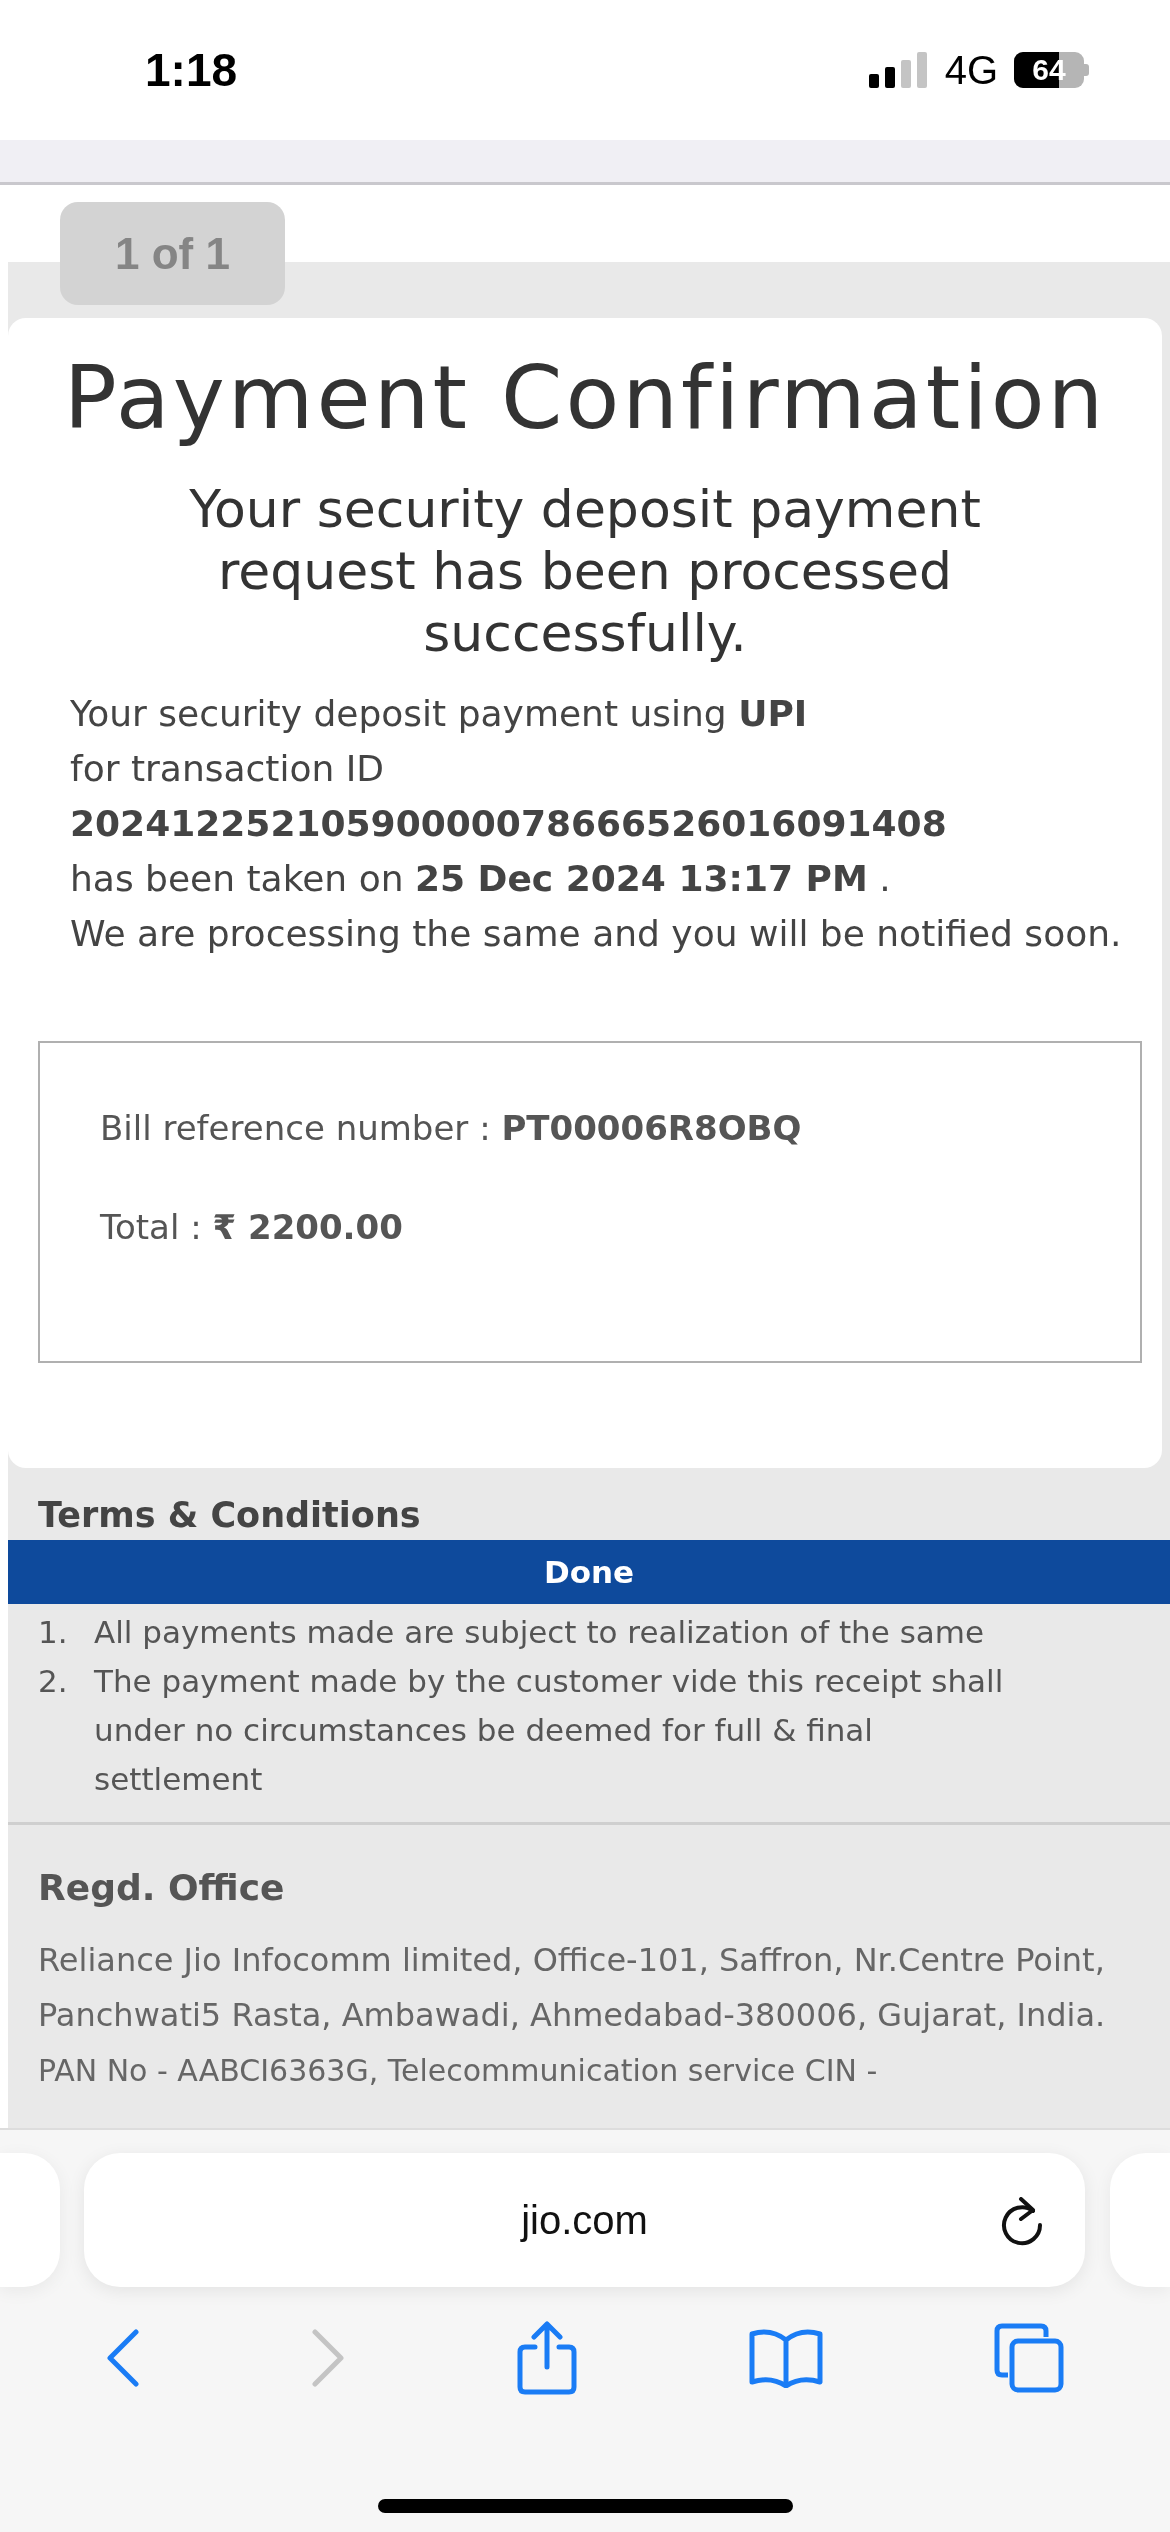 The image size is (1170, 2532). Describe the element at coordinates (539, 1632) in the screenshot. I see `terms-item: All payments made are subject to realization of the same` at that location.